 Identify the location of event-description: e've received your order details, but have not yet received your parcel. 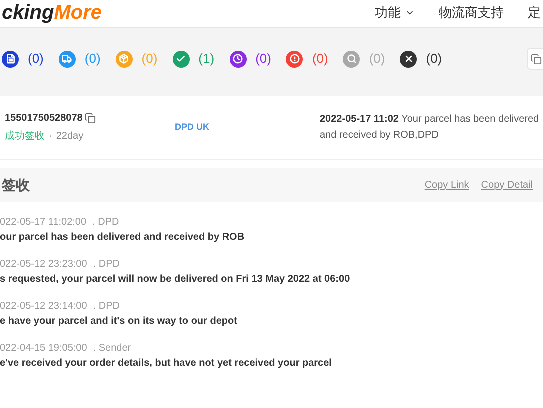
(166, 364).